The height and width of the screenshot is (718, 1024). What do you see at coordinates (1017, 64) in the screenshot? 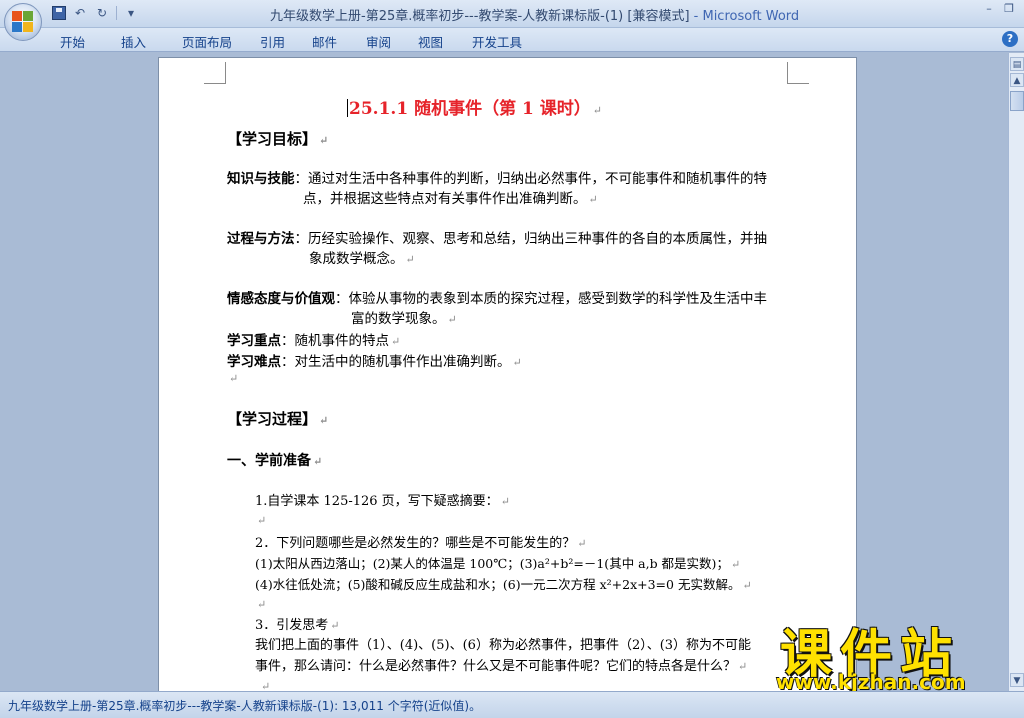
I see `ruler-toggle-icon: ▤` at bounding box center [1017, 64].